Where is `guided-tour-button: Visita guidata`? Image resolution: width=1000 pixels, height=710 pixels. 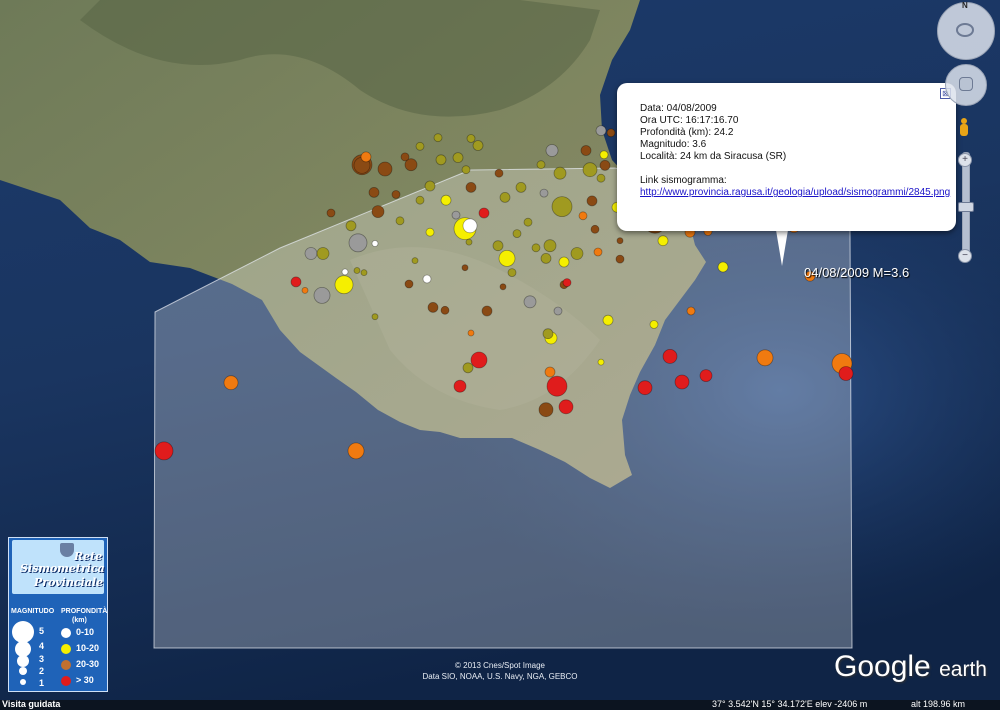
guided-tour-button: Visita guidata is located at coordinates (31, 704).